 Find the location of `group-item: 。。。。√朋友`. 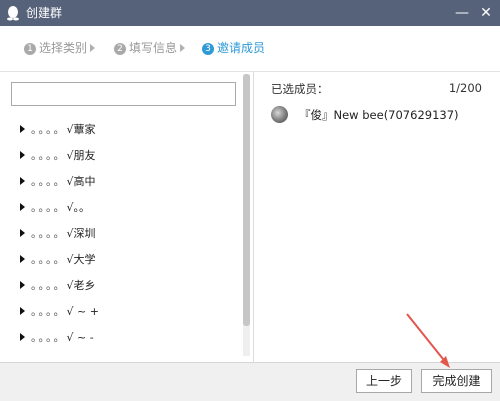

group-item: 。。。。√朋友 is located at coordinates (58, 156).